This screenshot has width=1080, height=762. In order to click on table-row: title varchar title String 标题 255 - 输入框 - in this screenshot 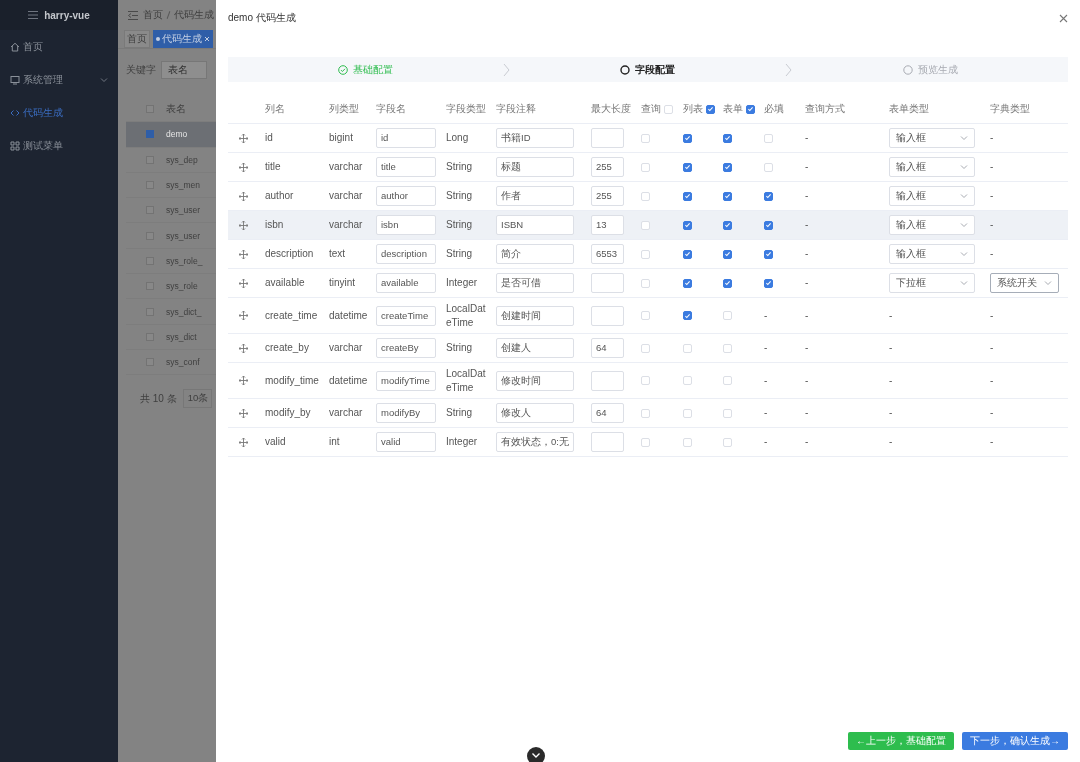, I will do `click(648, 167)`.